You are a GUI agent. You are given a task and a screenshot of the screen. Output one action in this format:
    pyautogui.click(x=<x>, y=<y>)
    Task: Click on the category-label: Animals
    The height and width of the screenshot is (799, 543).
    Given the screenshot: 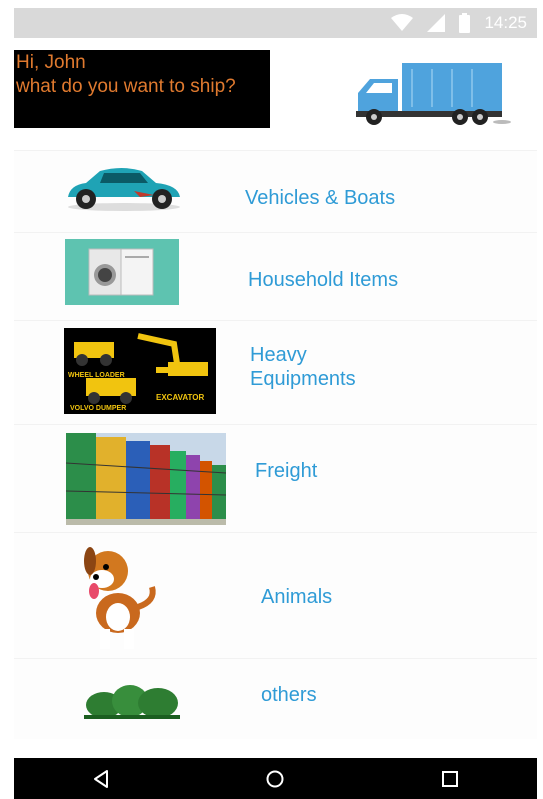 What is the action you would take?
    pyautogui.click(x=297, y=597)
    